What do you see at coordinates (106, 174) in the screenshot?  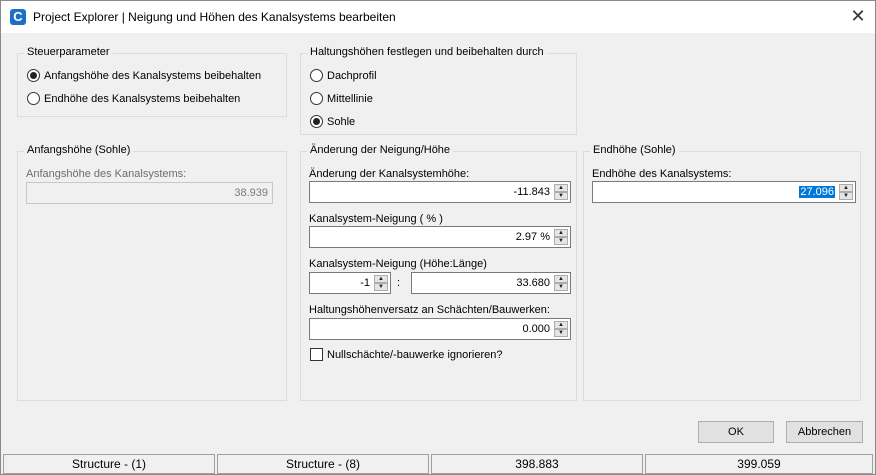 I see `start-height-label: Anfangshöhe des Kanalsystems:` at bounding box center [106, 174].